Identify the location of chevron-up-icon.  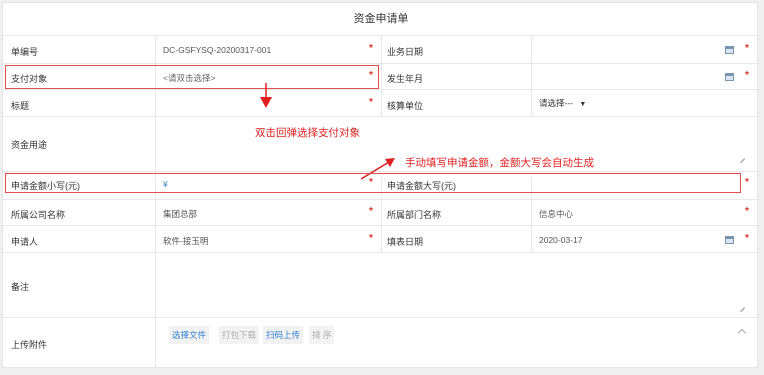
(742, 333).